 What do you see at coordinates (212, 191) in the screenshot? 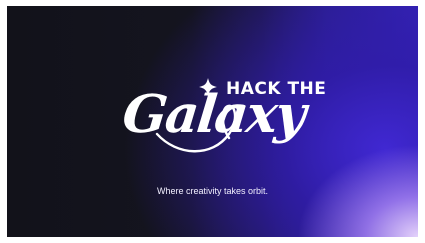
I see `tagline: Where creativity takes orbit.` at bounding box center [212, 191].